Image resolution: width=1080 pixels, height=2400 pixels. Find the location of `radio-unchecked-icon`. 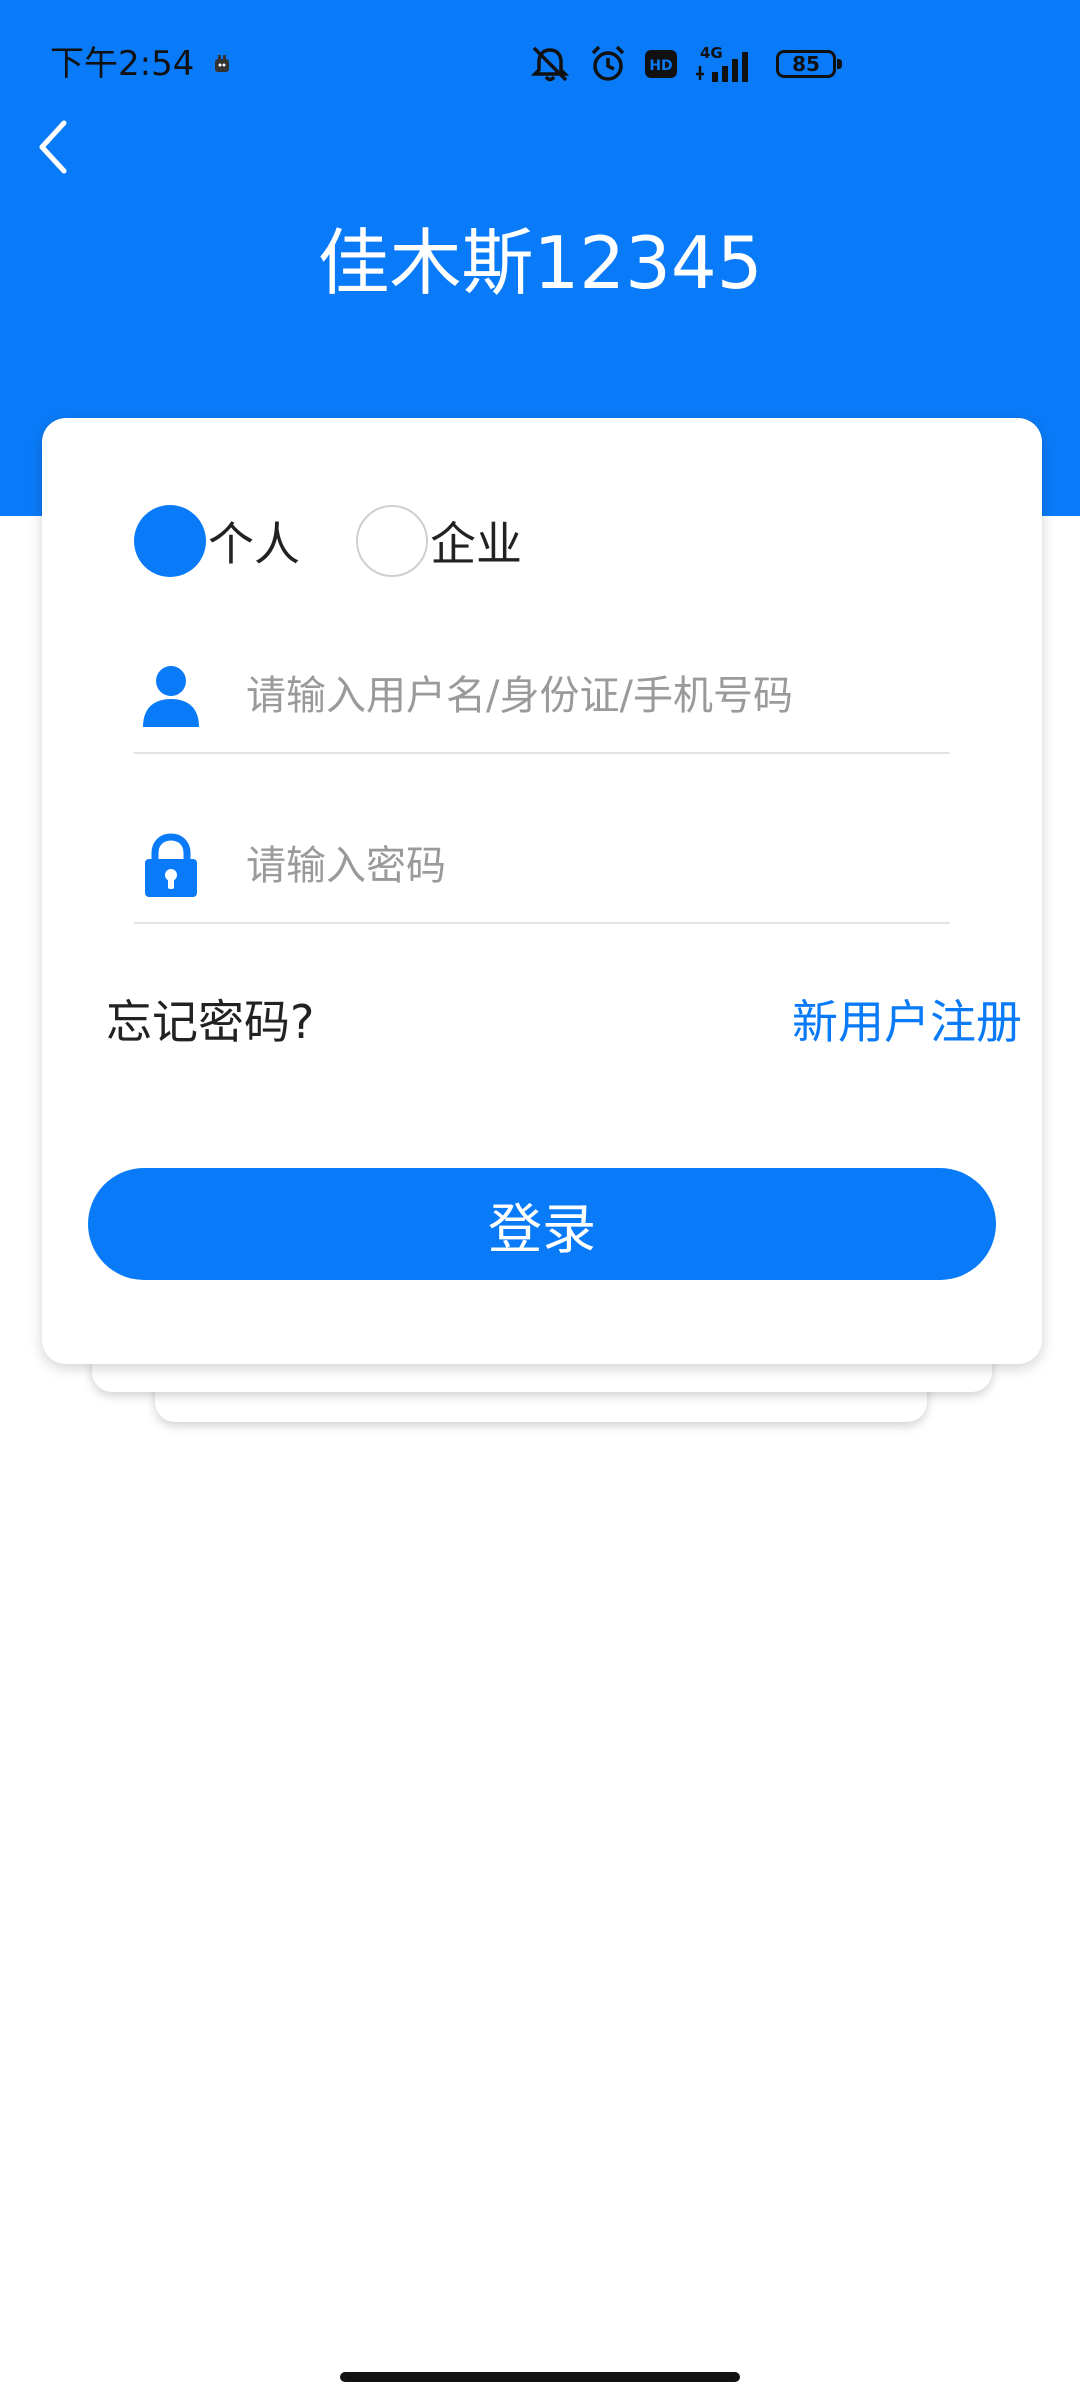

radio-unchecked-icon is located at coordinates (392, 541).